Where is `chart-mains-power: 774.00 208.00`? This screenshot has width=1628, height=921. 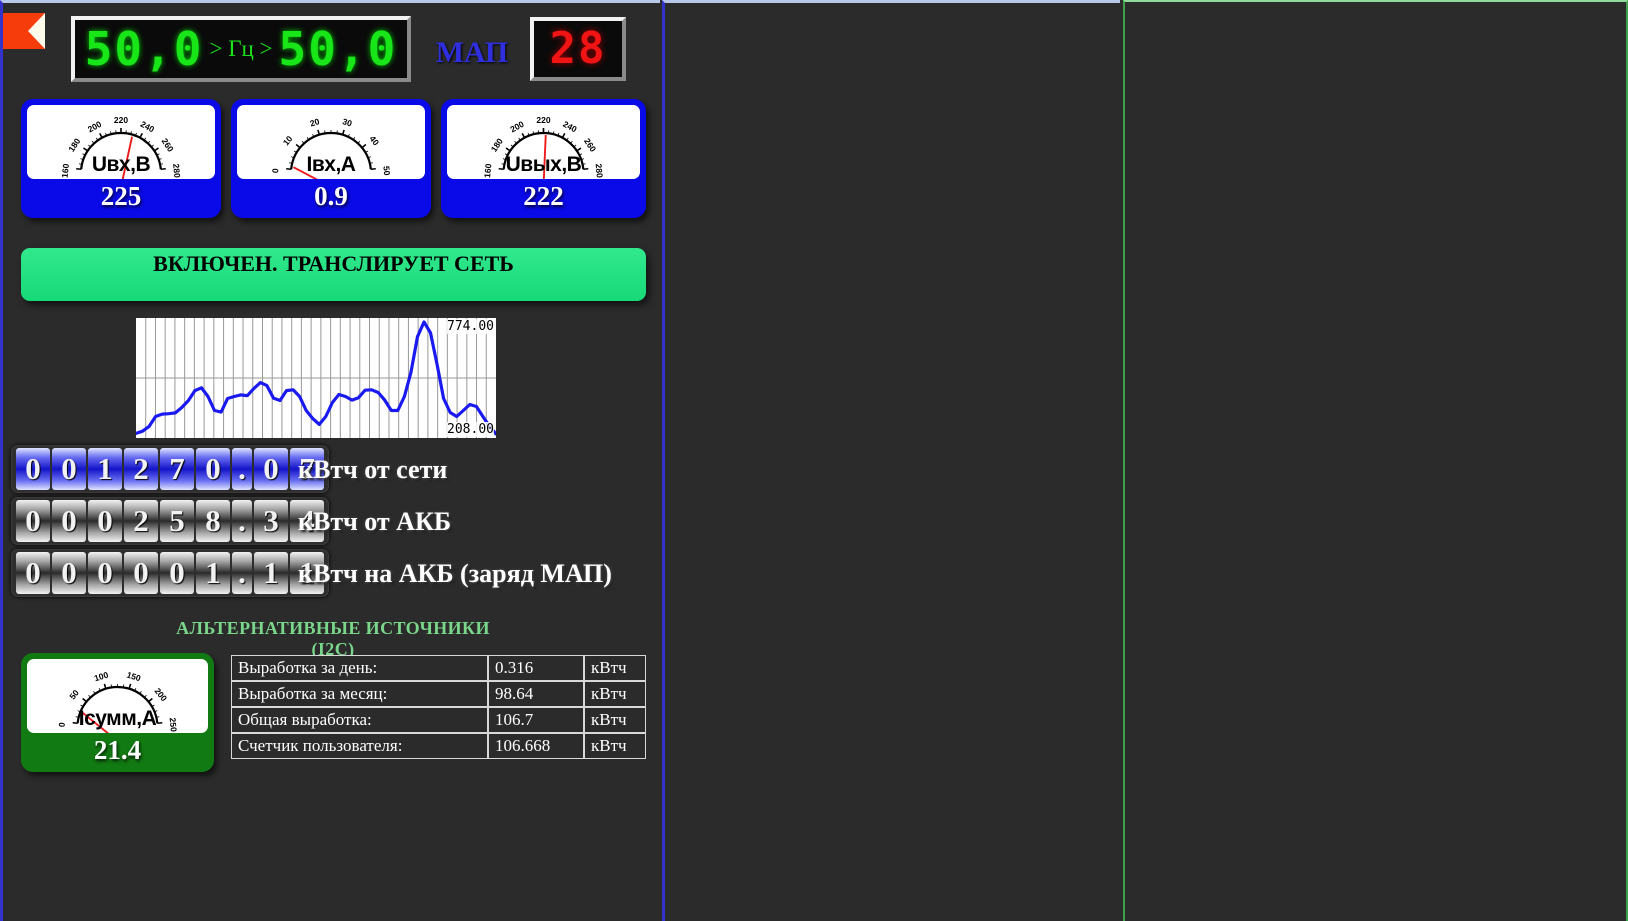
chart-mains-power: 774.00 208.00 is located at coordinates (316, 378).